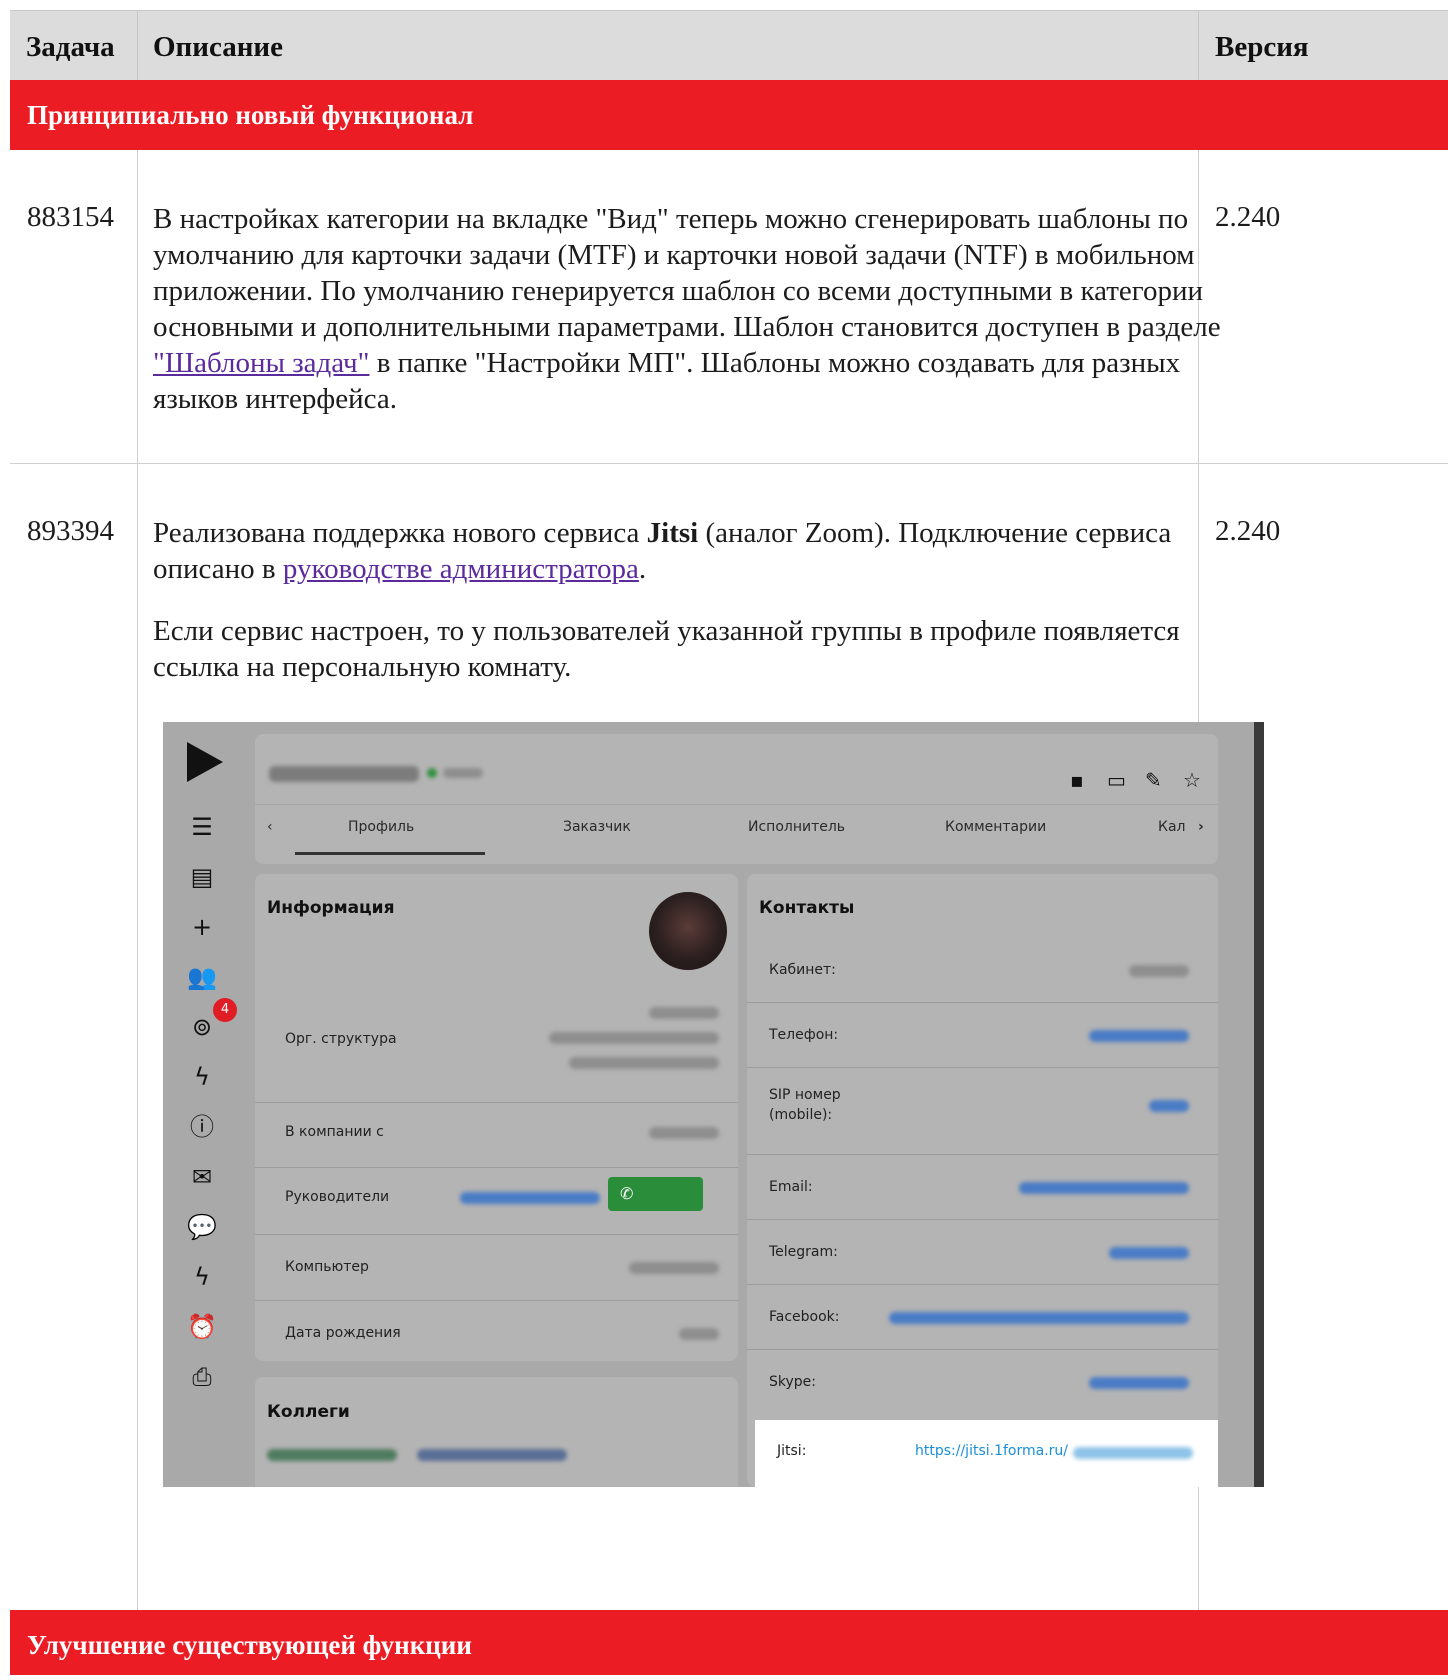  What do you see at coordinates (202, 1277) in the screenshot?
I see `stats-icon-2: ϟ` at bounding box center [202, 1277].